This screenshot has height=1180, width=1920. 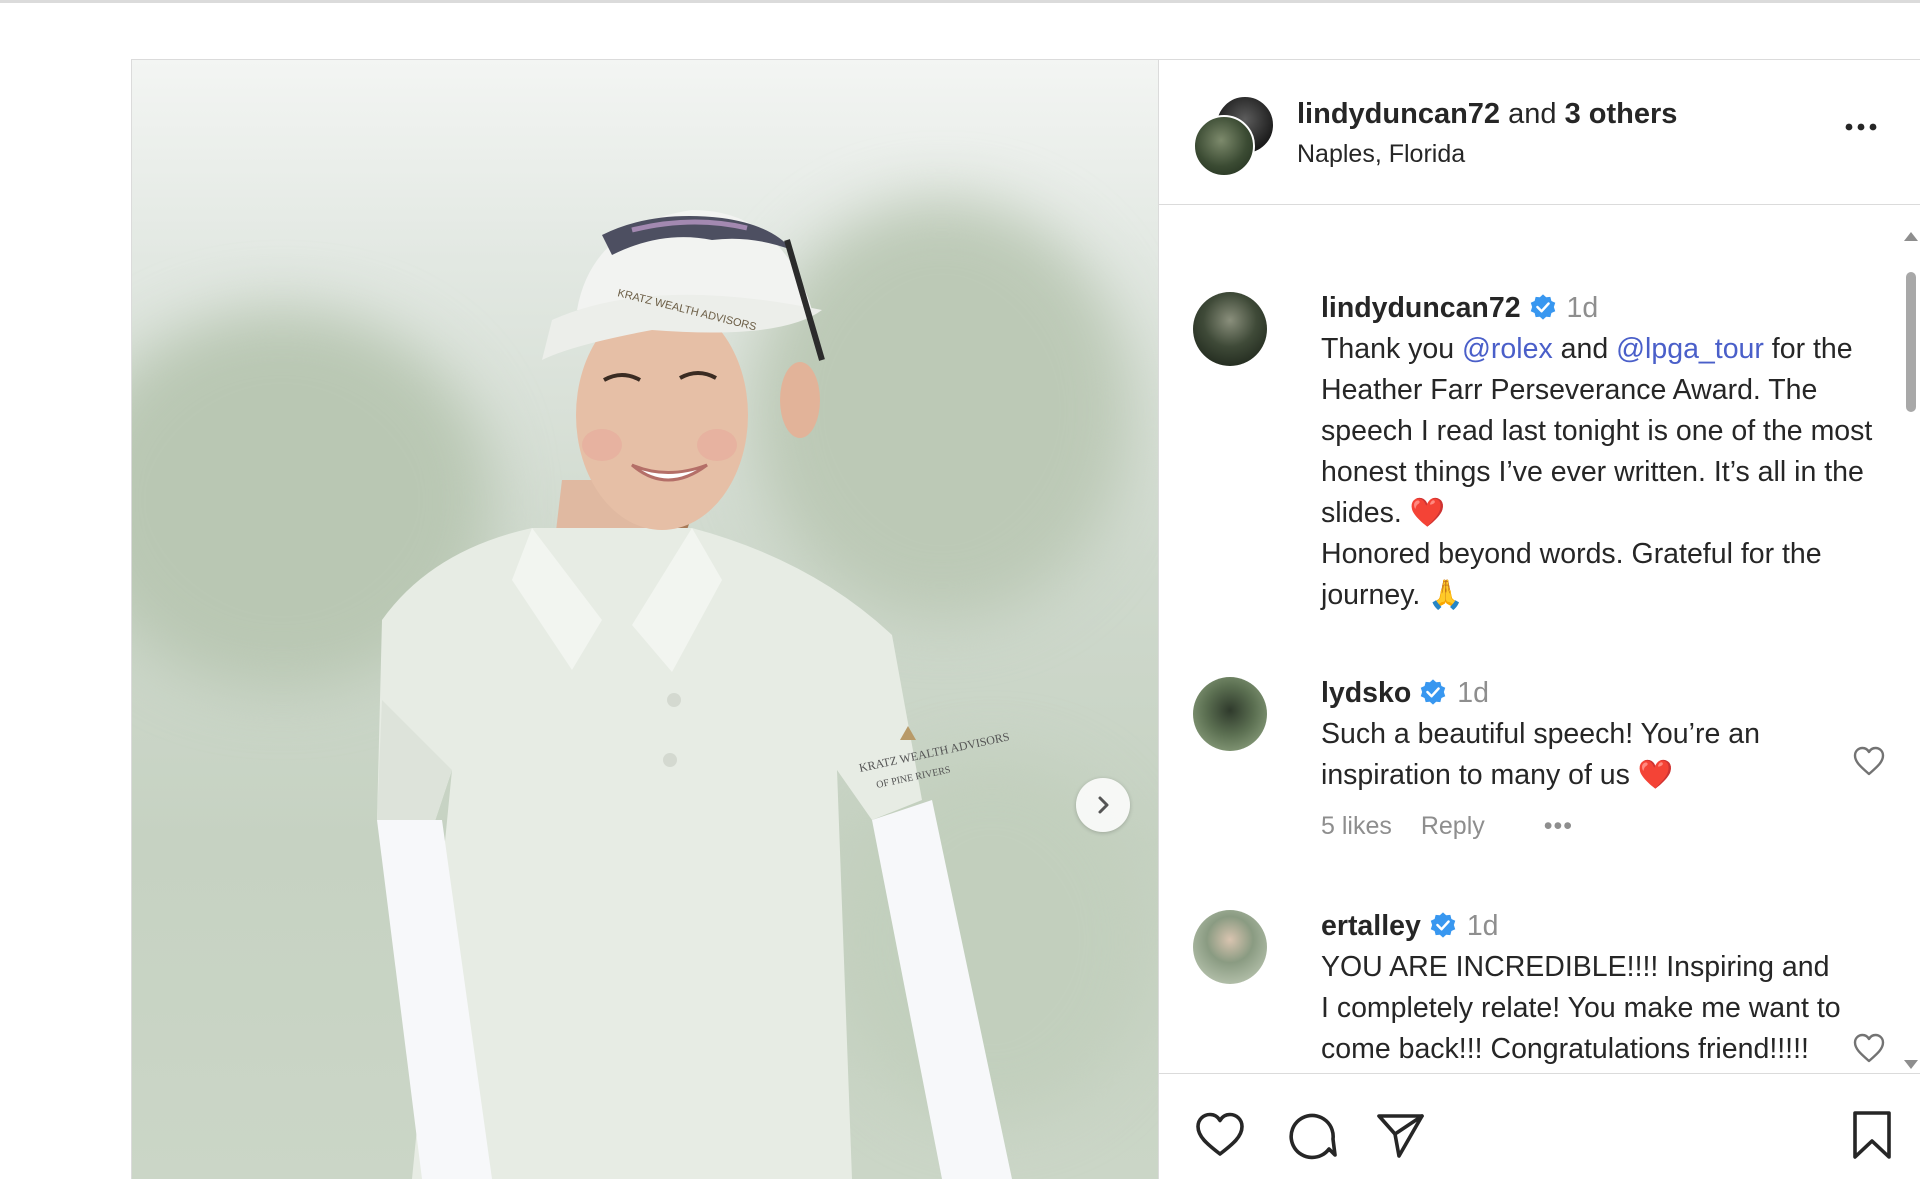 What do you see at coordinates (1581, 826) in the screenshot?
I see `comment-meta: 5 likes Reply •••` at bounding box center [1581, 826].